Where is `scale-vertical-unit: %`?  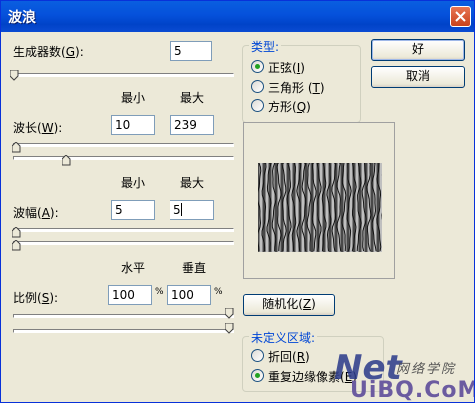
scale-vertical-unit: % is located at coordinates (218, 292).